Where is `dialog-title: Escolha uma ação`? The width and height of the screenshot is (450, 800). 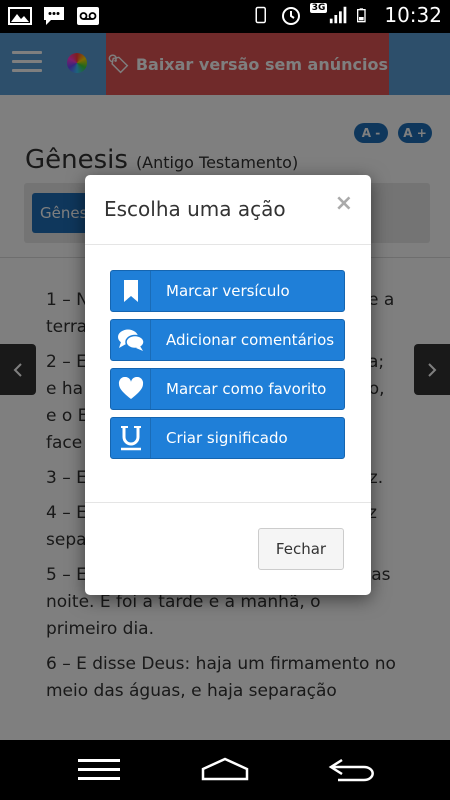
dialog-title: Escolha uma ação is located at coordinates (195, 209).